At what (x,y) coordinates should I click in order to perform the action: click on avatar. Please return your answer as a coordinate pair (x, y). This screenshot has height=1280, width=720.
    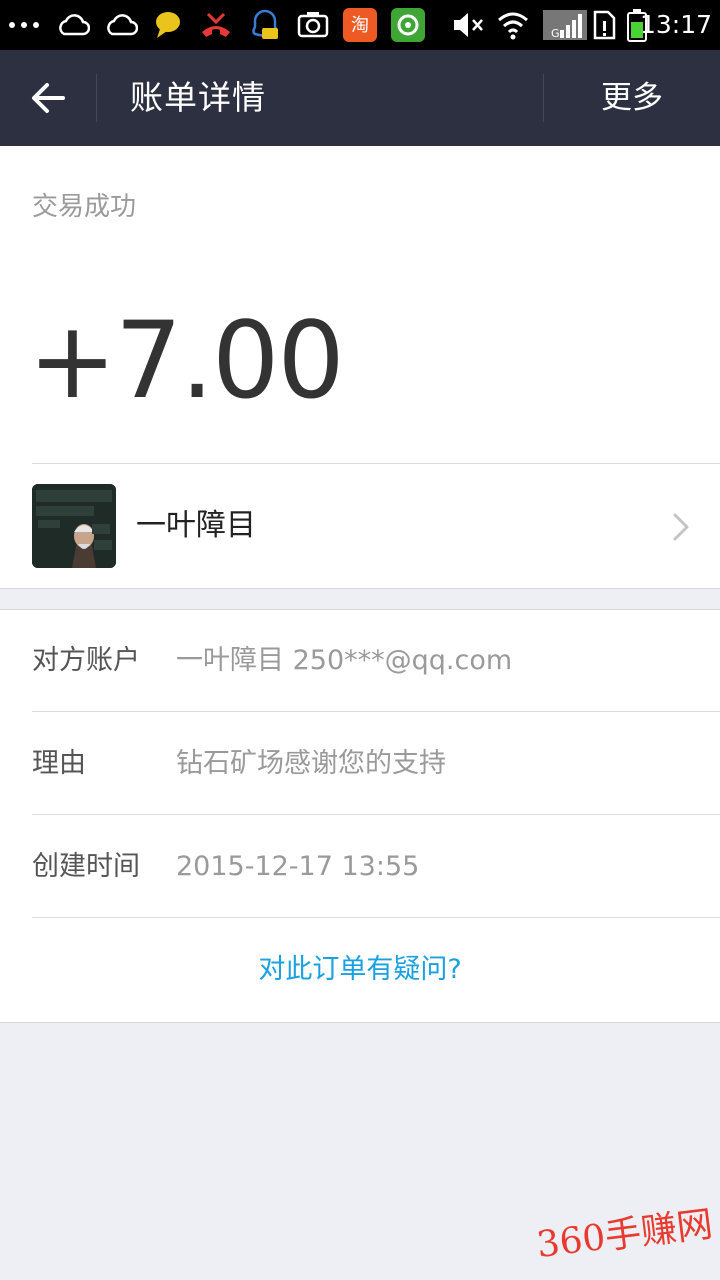
    Looking at the image, I should click on (74, 526).